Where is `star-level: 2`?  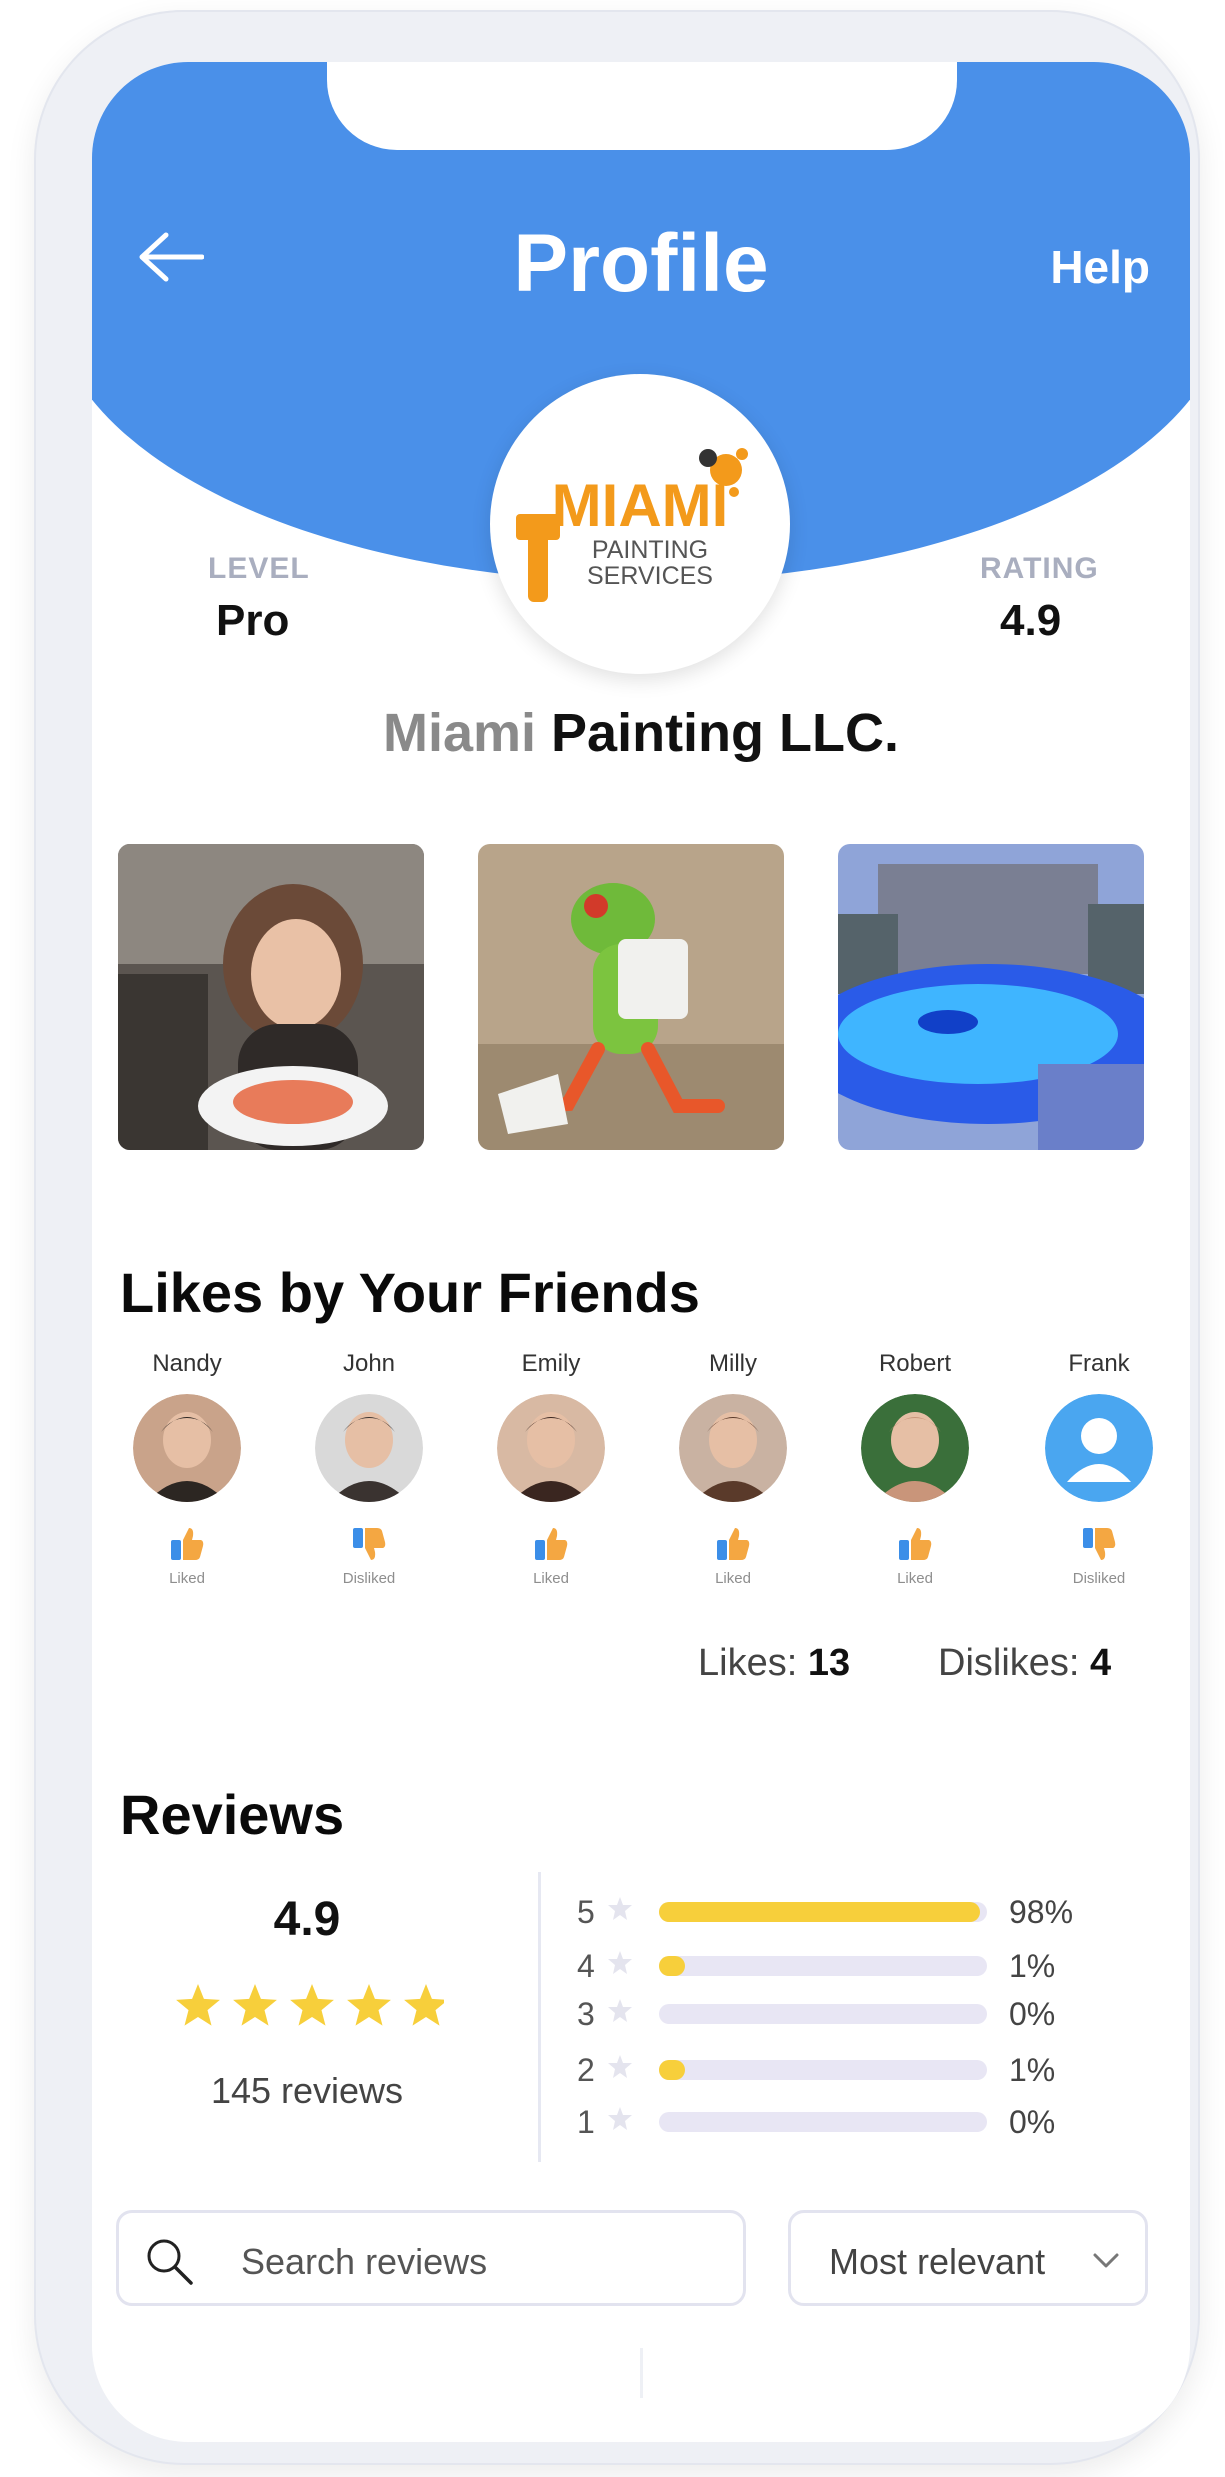 star-level: 2 is located at coordinates (586, 2070).